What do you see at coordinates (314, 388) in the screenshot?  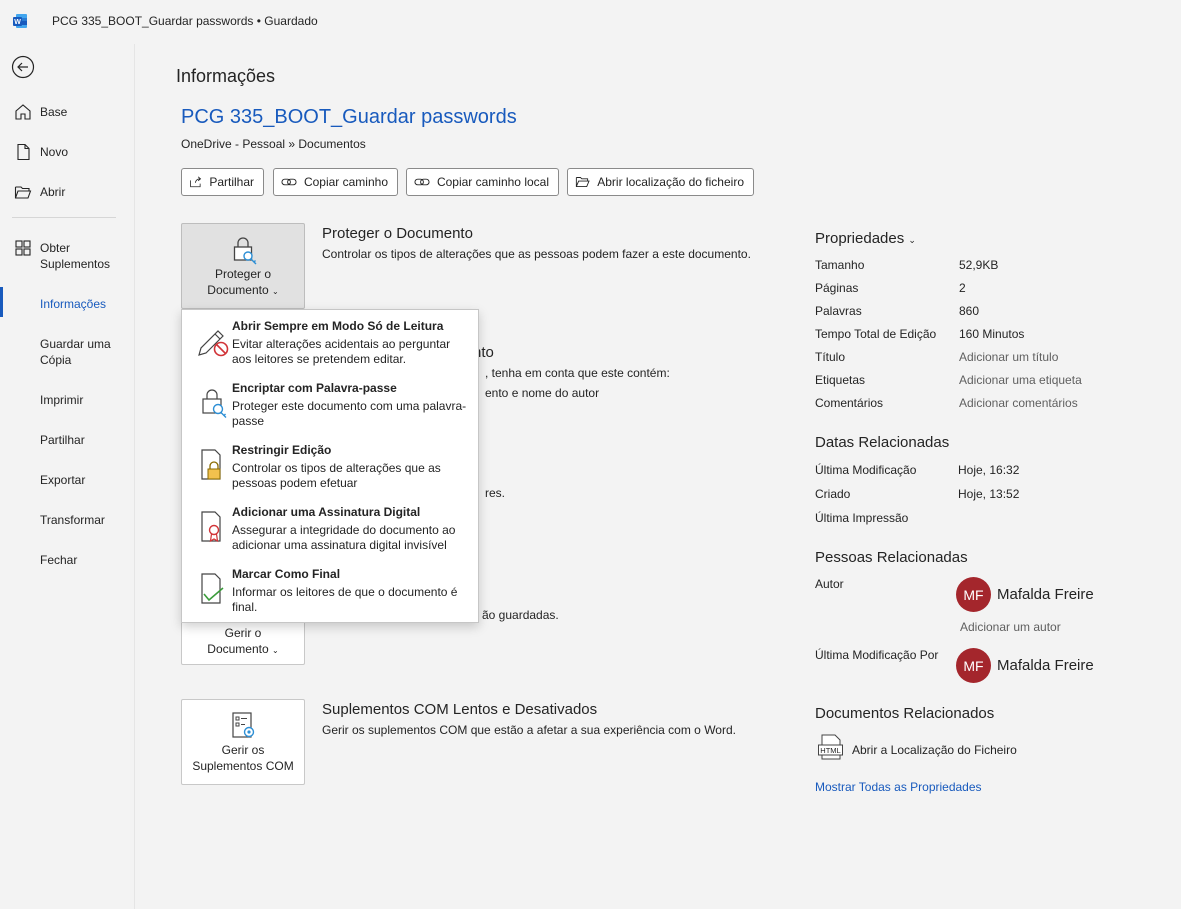 I see `menu-item-title: Encriptar com Palavra-passe` at bounding box center [314, 388].